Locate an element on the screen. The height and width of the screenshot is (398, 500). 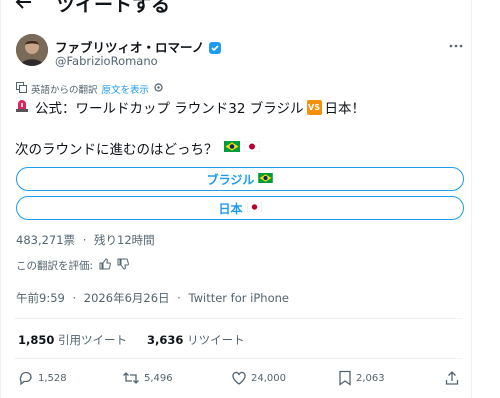
author-handle: @FabrizioRomano is located at coordinates (106, 61).